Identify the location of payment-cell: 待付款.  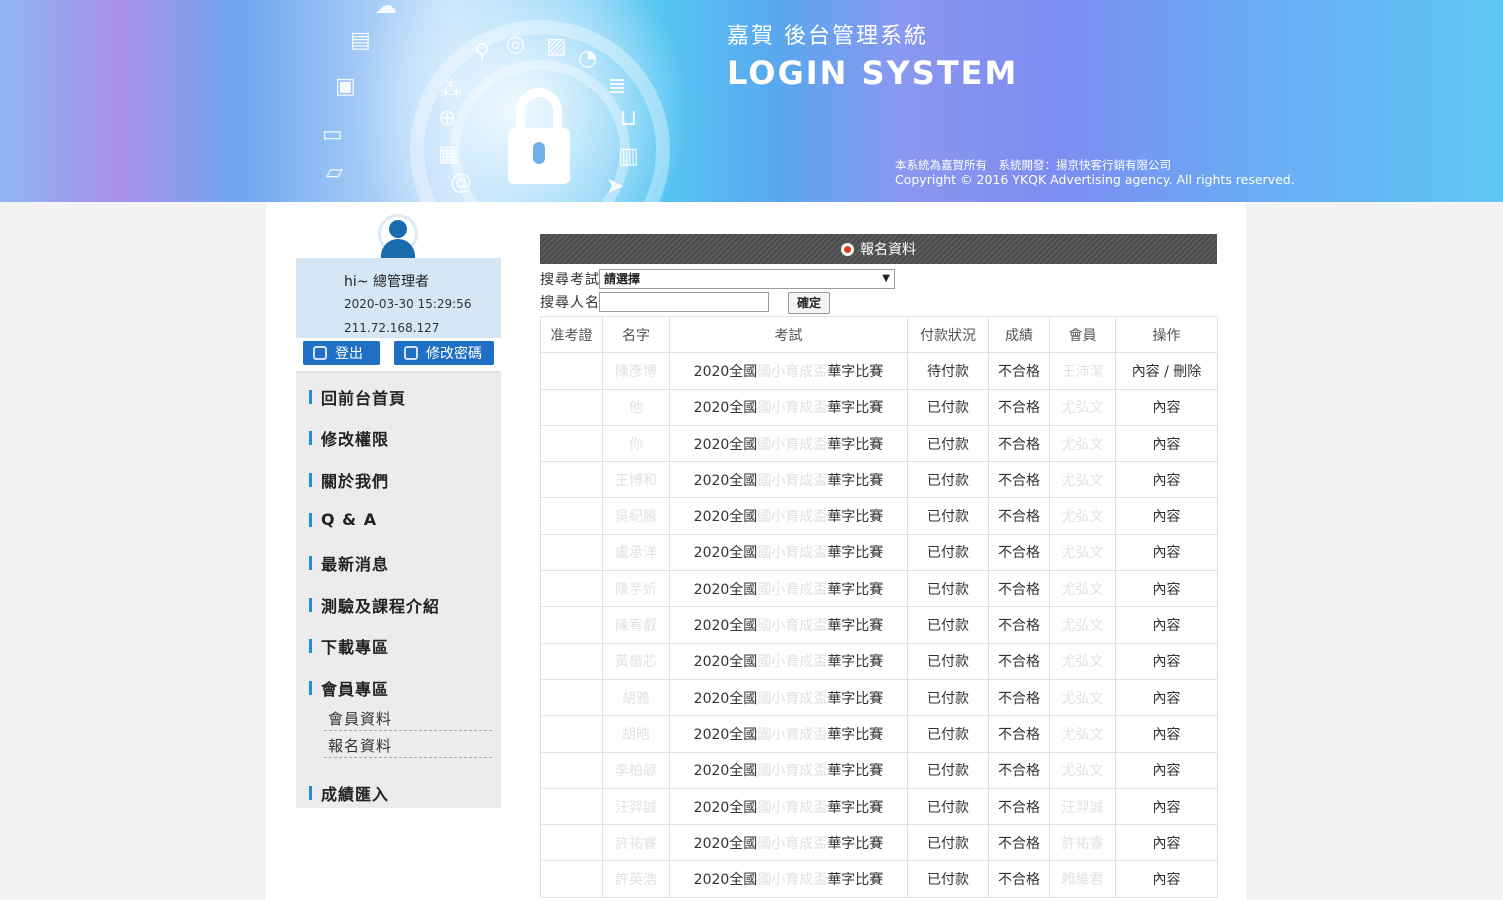
(948, 371).